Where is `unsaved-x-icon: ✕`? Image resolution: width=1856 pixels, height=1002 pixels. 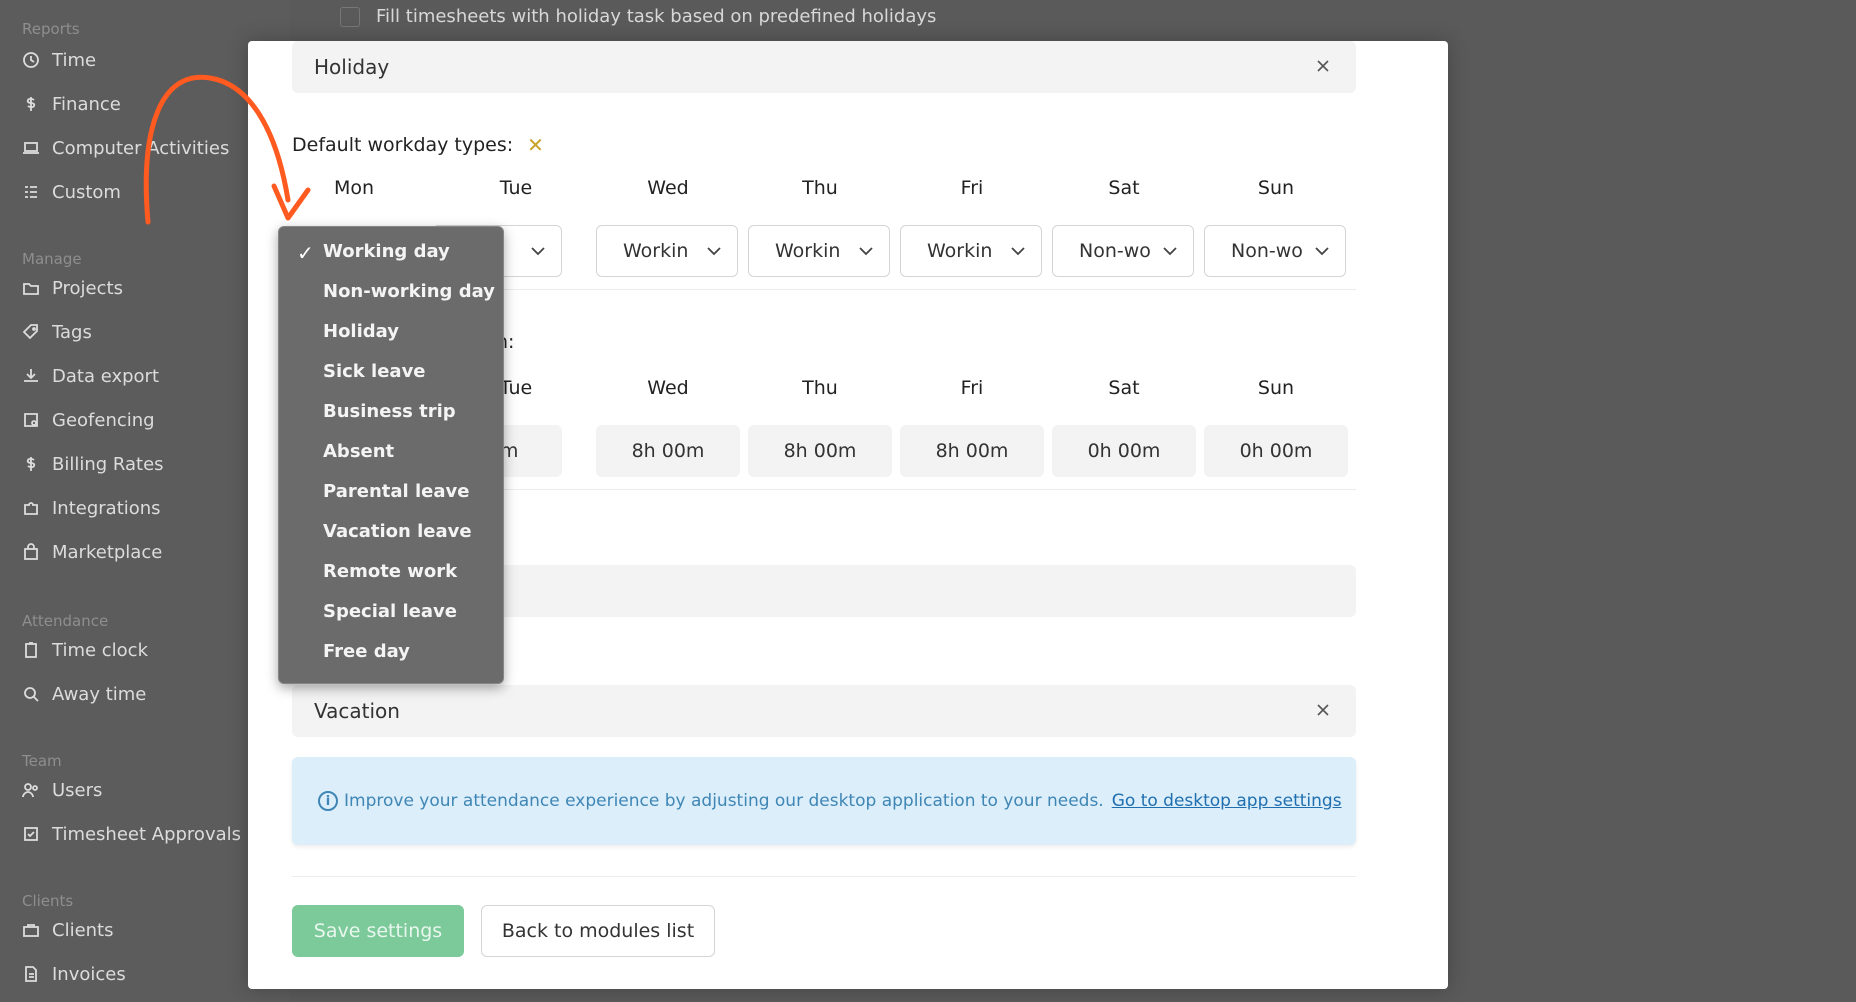 unsaved-x-icon: ✕ is located at coordinates (535, 145).